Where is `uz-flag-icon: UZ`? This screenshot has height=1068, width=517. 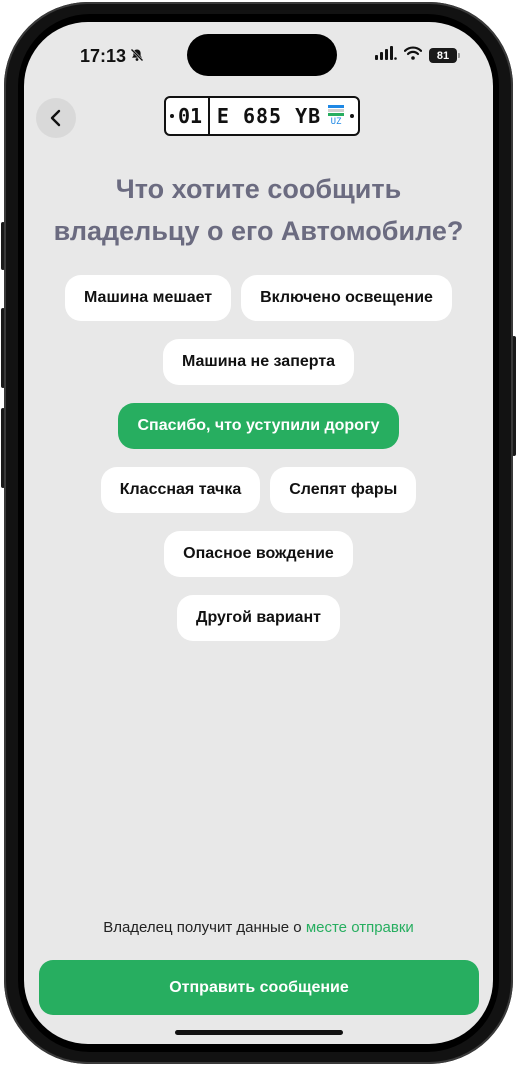 uz-flag-icon: UZ is located at coordinates (336, 116).